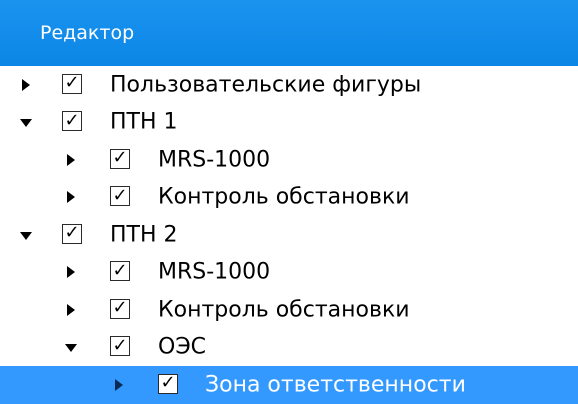  I want to click on tree-item-ptn2: ✓ ПТН 2, so click(289, 235).